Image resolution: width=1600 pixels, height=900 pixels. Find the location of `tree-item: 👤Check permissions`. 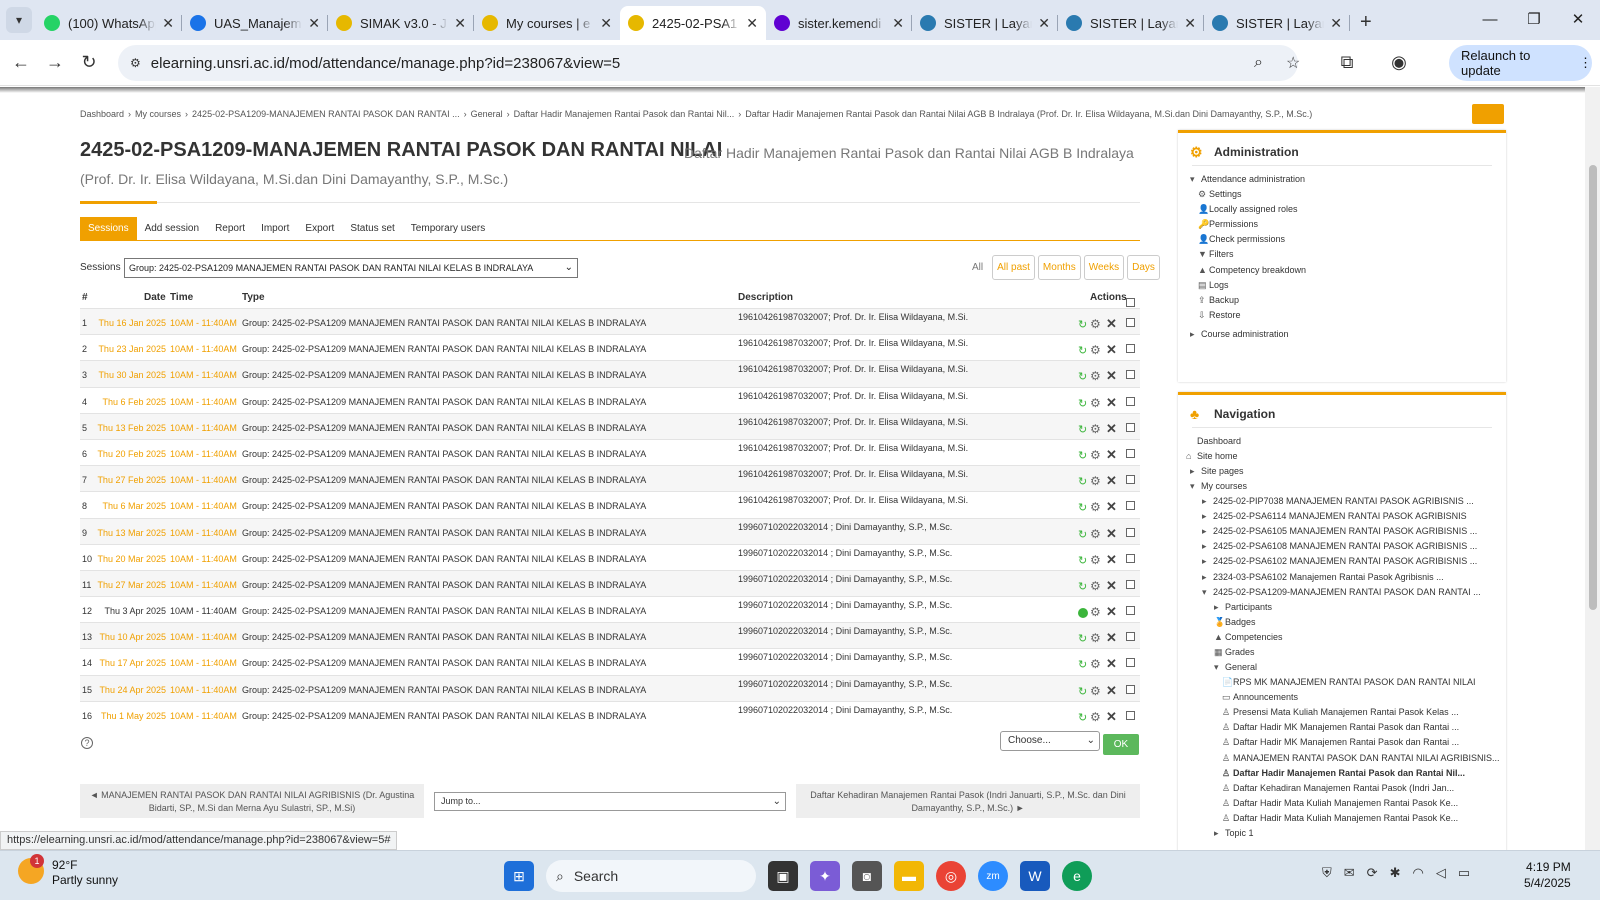

tree-item: 👤Check permissions is located at coordinates (1241, 239).